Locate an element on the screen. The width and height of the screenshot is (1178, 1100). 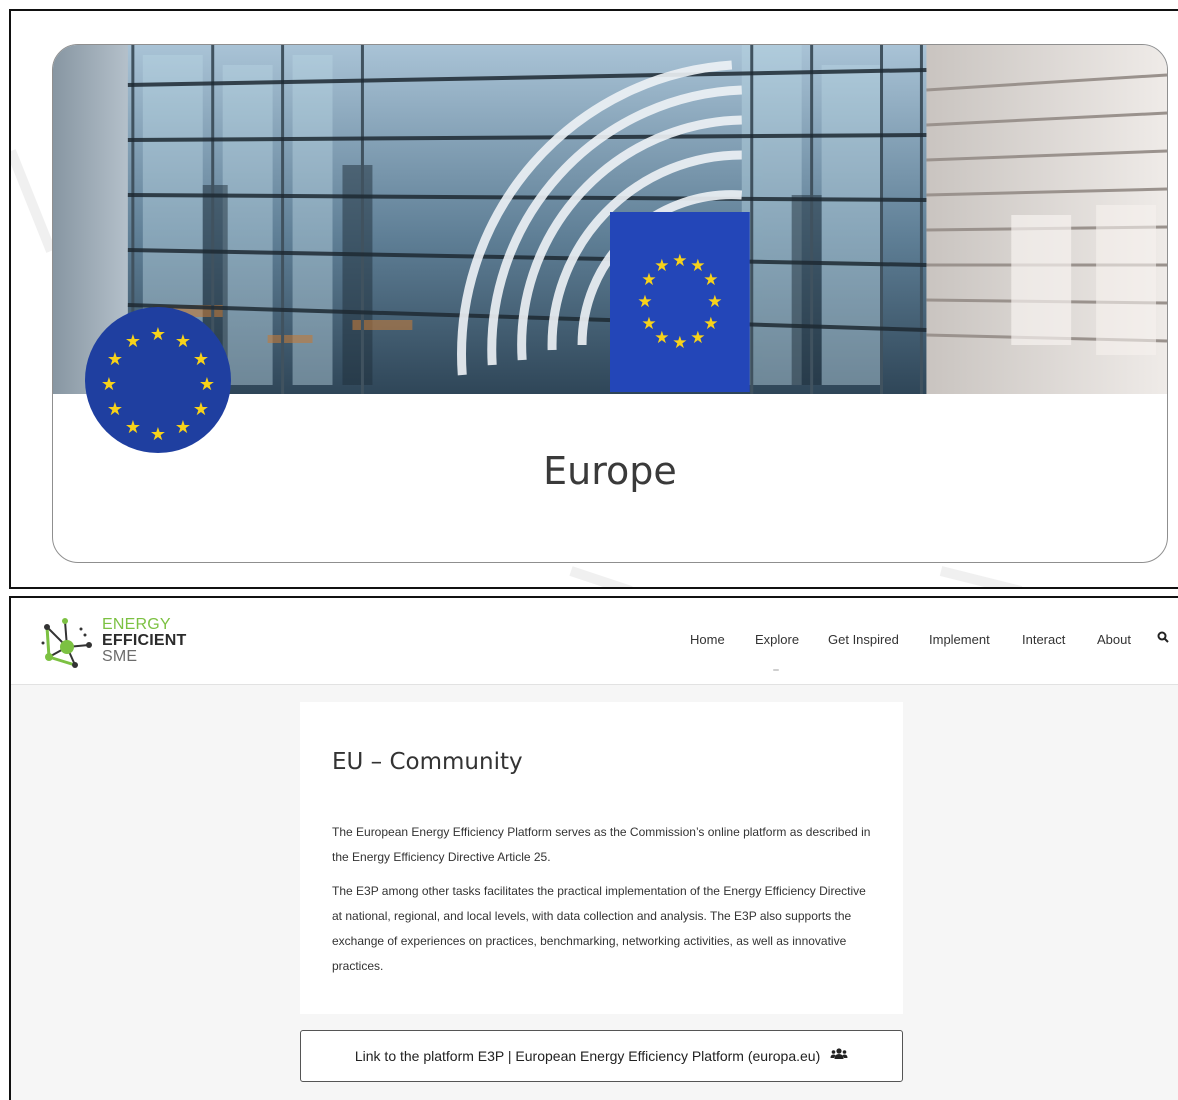
nav-item-home: Home is located at coordinates (707, 639).